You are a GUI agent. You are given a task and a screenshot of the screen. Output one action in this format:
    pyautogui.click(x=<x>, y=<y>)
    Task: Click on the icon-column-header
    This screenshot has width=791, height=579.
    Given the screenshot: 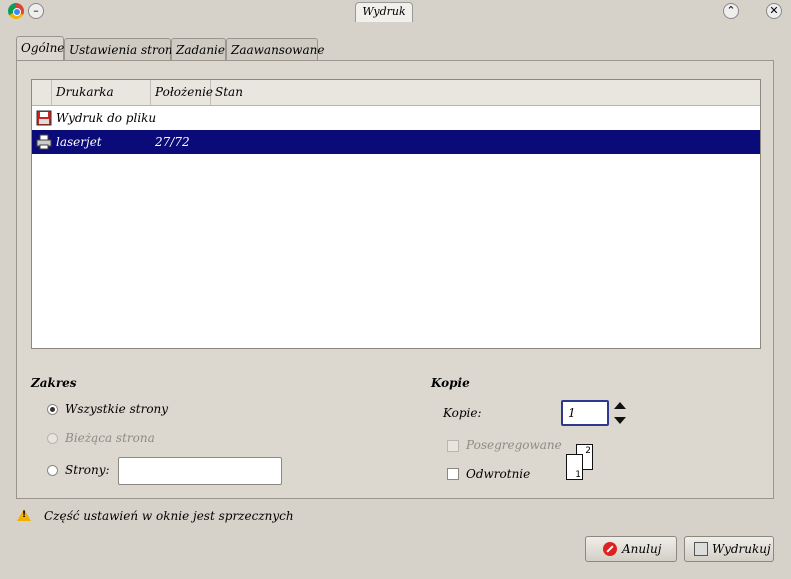 What is the action you would take?
    pyautogui.click(x=42, y=92)
    